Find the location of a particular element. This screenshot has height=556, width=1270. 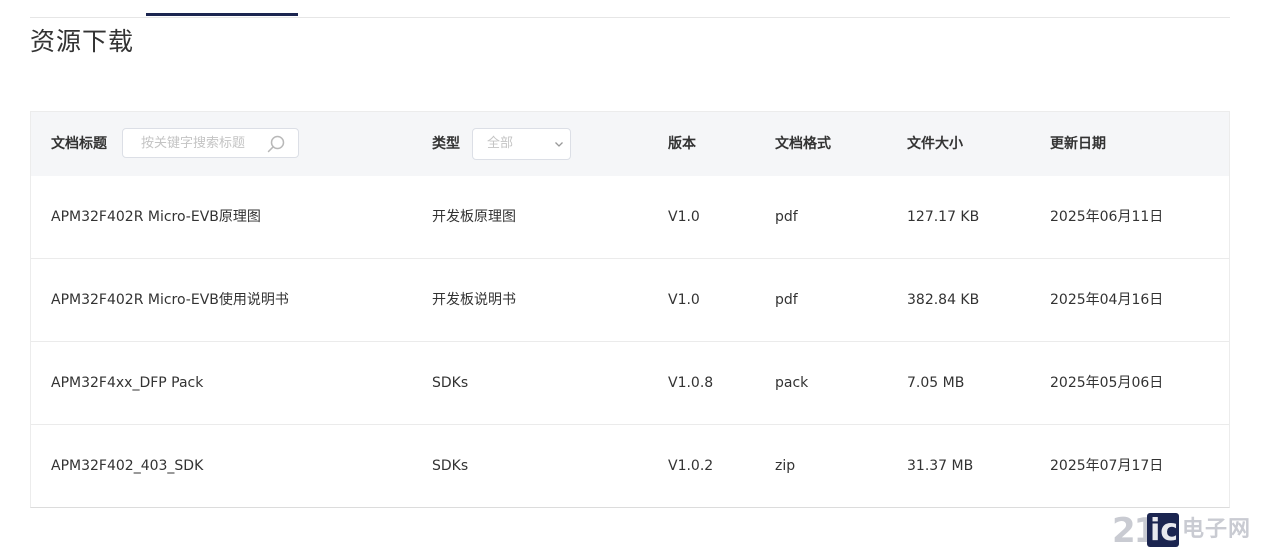

row-doc-title: APM32F402R Micro-EVB原理图 is located at coordinates (156, 217).